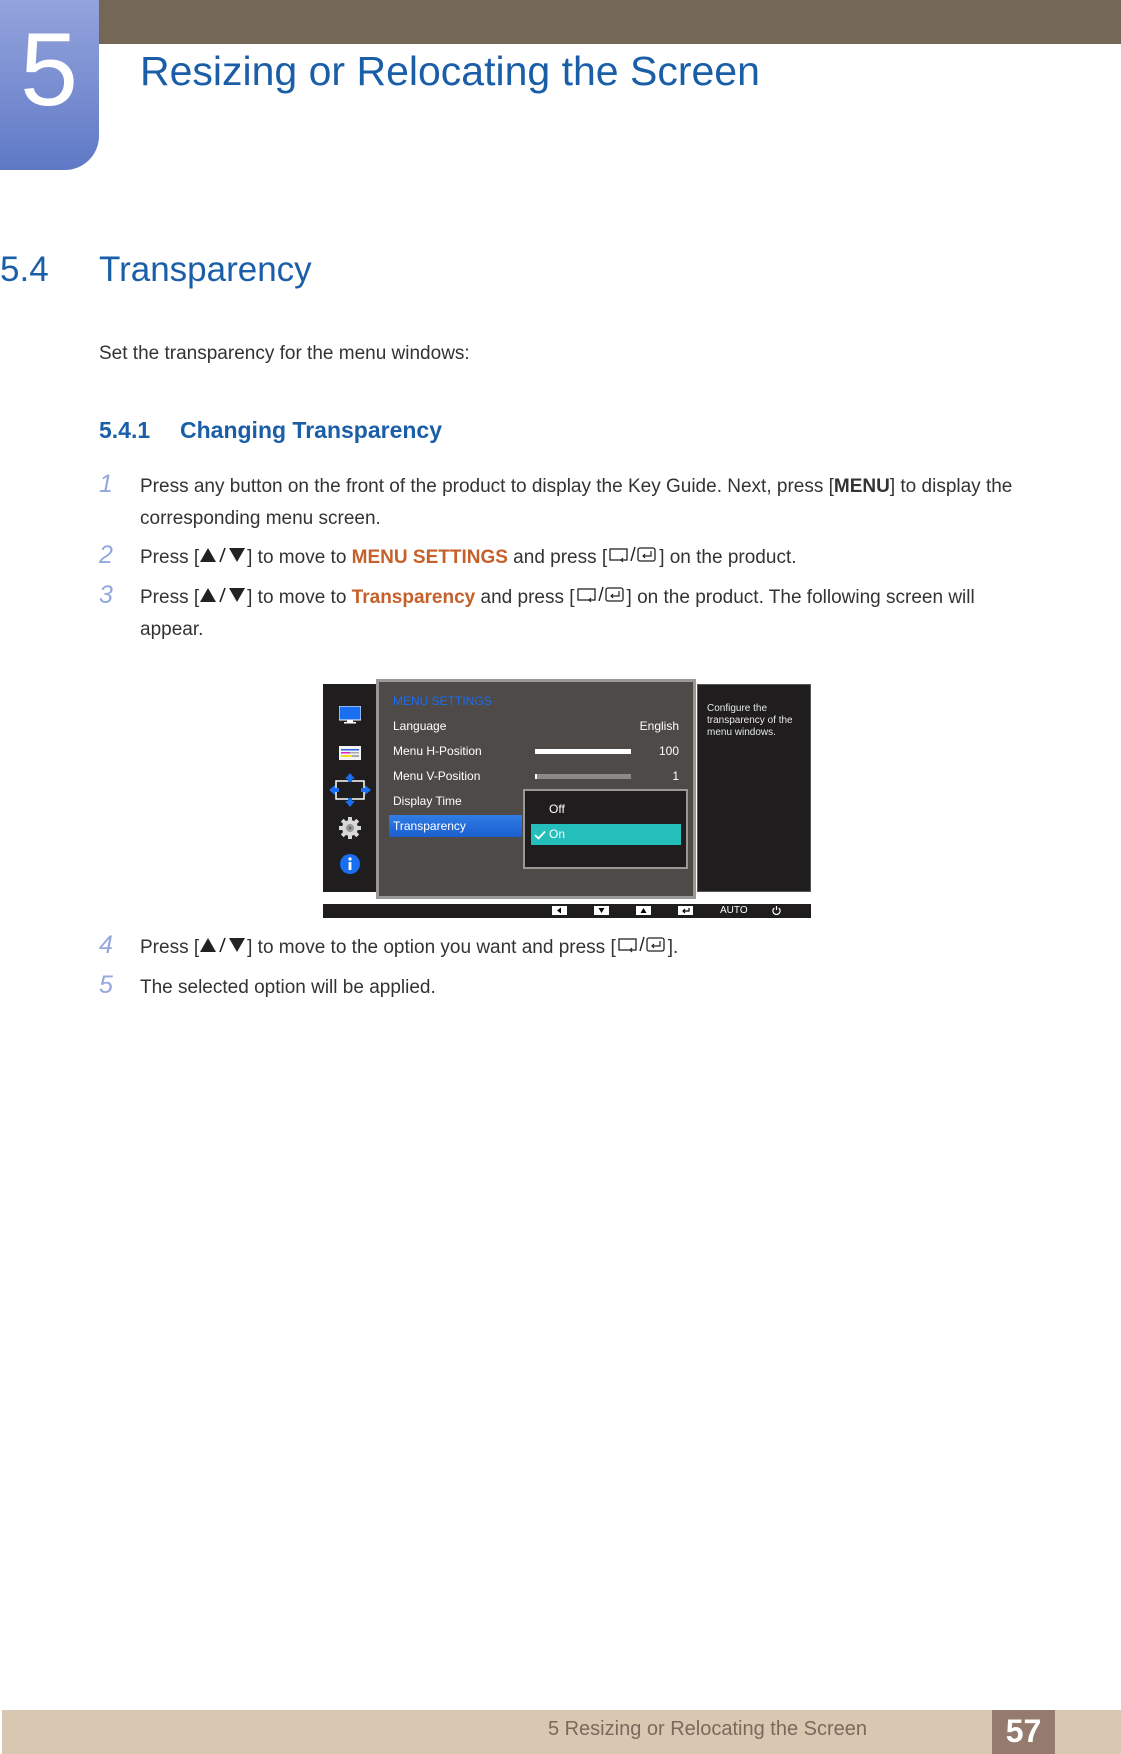 This screenshot has width=1121, height=1754. What do you see at coordinates (311, 430) in the screenshot?
I see `subsection-title: Changing Transparency` at bounding box center [311, 430].